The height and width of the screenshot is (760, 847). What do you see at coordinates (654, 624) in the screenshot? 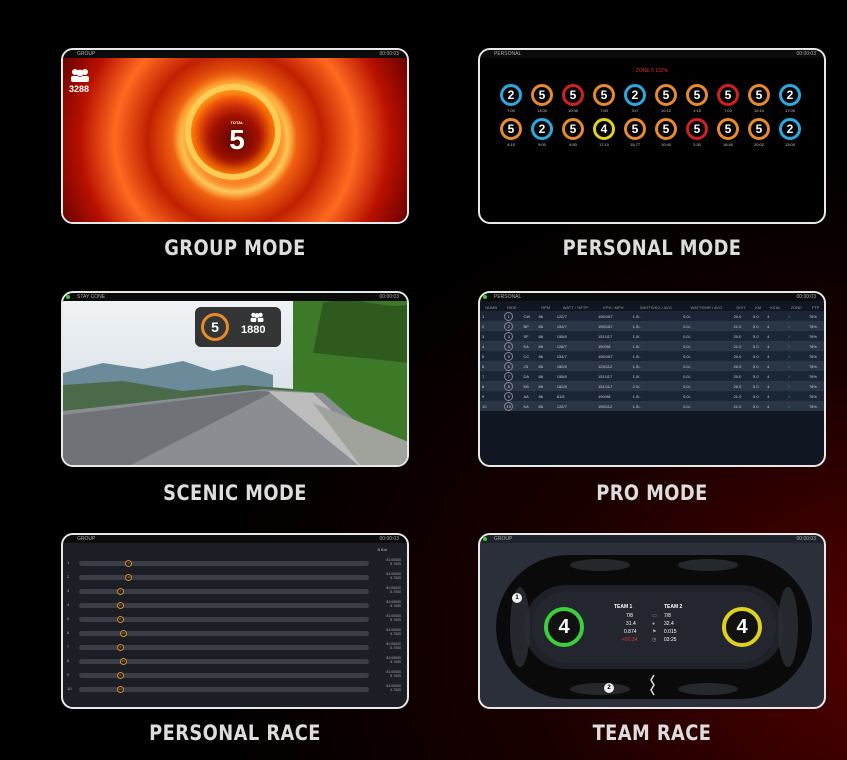
I see `speed-icon: ●` at bounding box center [654, 624].